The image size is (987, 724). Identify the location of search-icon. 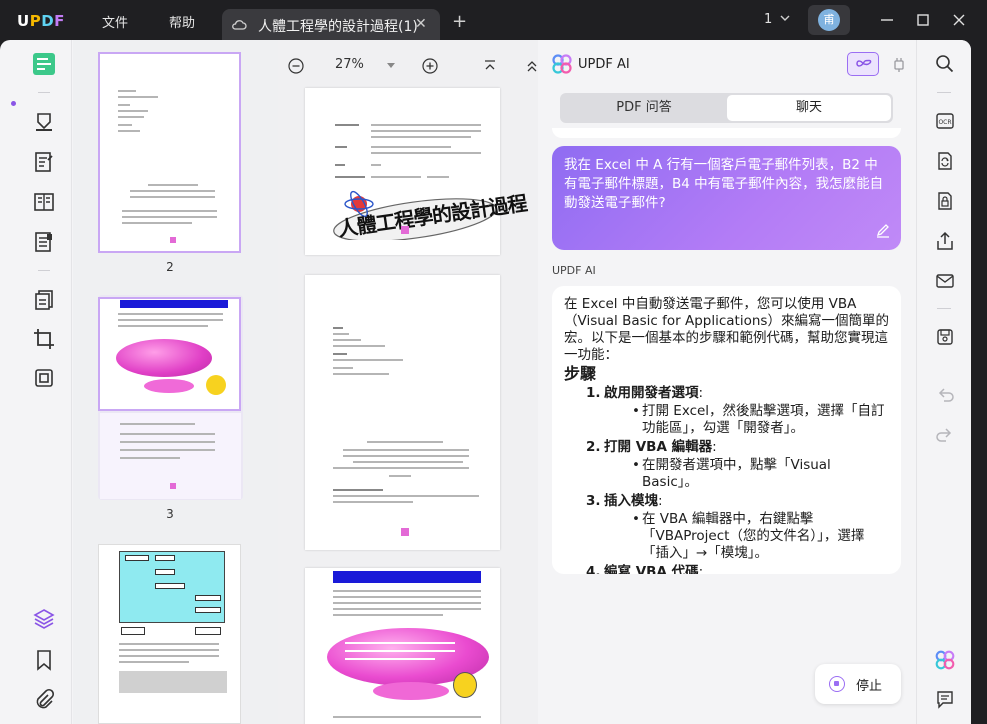
(945, 64).